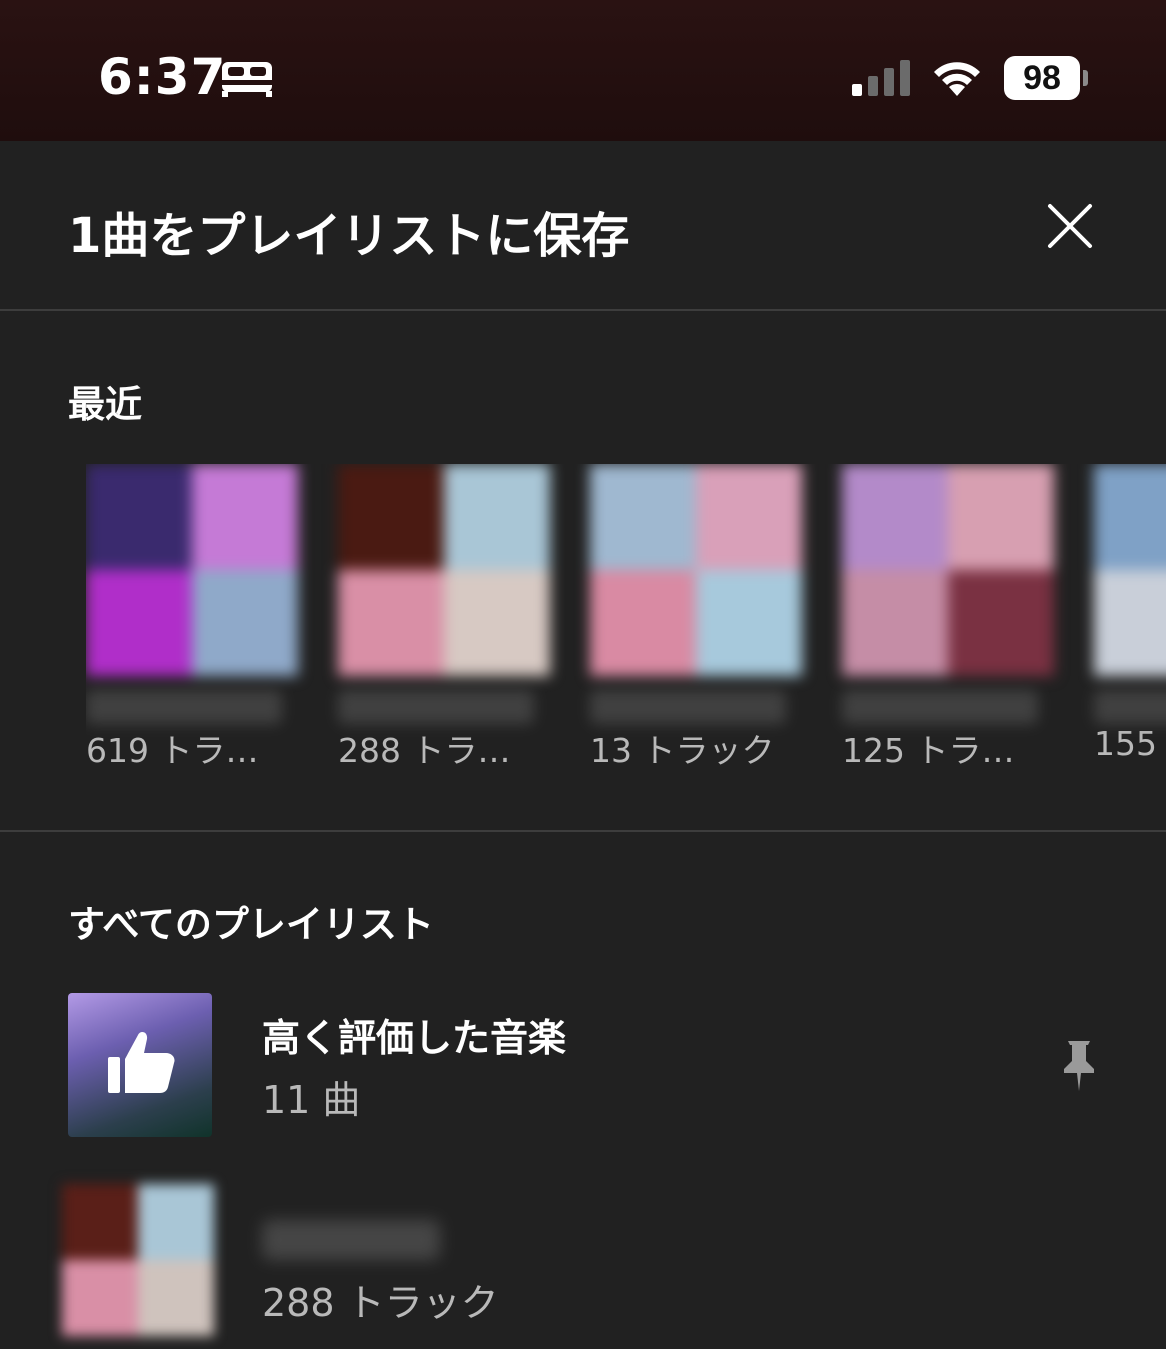  What do you see at coordinates (1042, 78) in the screenshot?
I see `battery-level: 98` at bounding box center [1042, 78].